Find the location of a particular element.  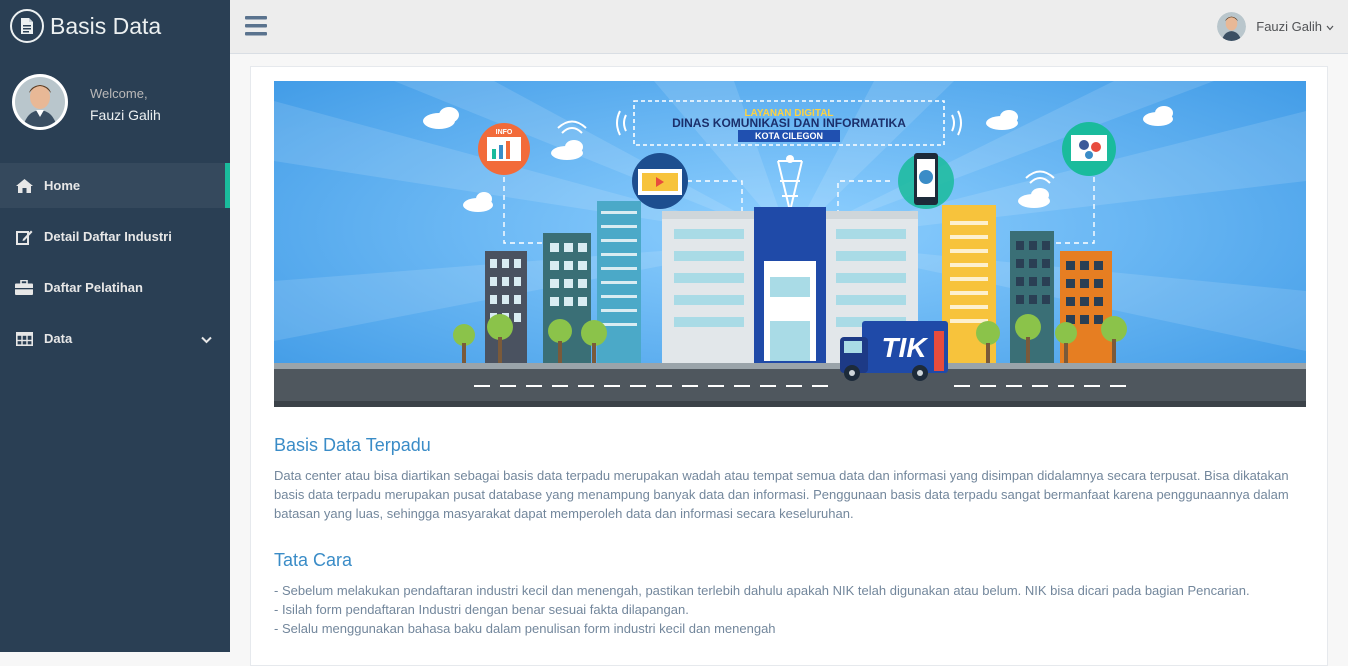

table-icon is located at coordinates (24, 339).